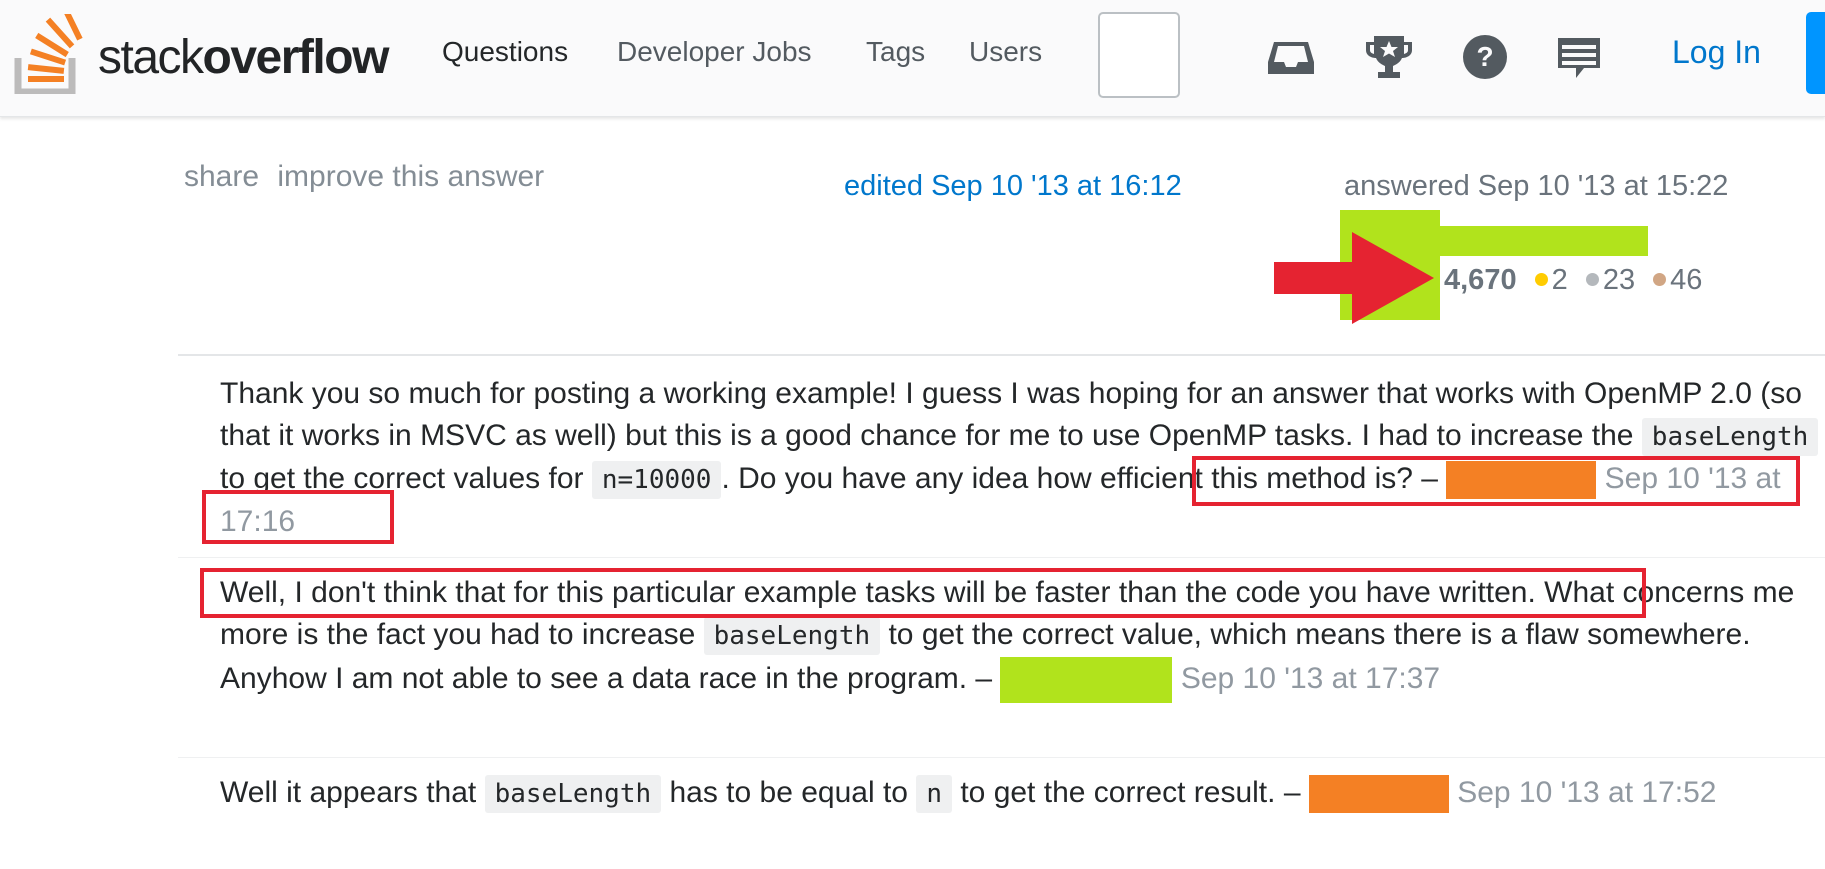 This screenshot has height=869, width=1825. I want to click on nav-users: Users, so click(1005, 52).